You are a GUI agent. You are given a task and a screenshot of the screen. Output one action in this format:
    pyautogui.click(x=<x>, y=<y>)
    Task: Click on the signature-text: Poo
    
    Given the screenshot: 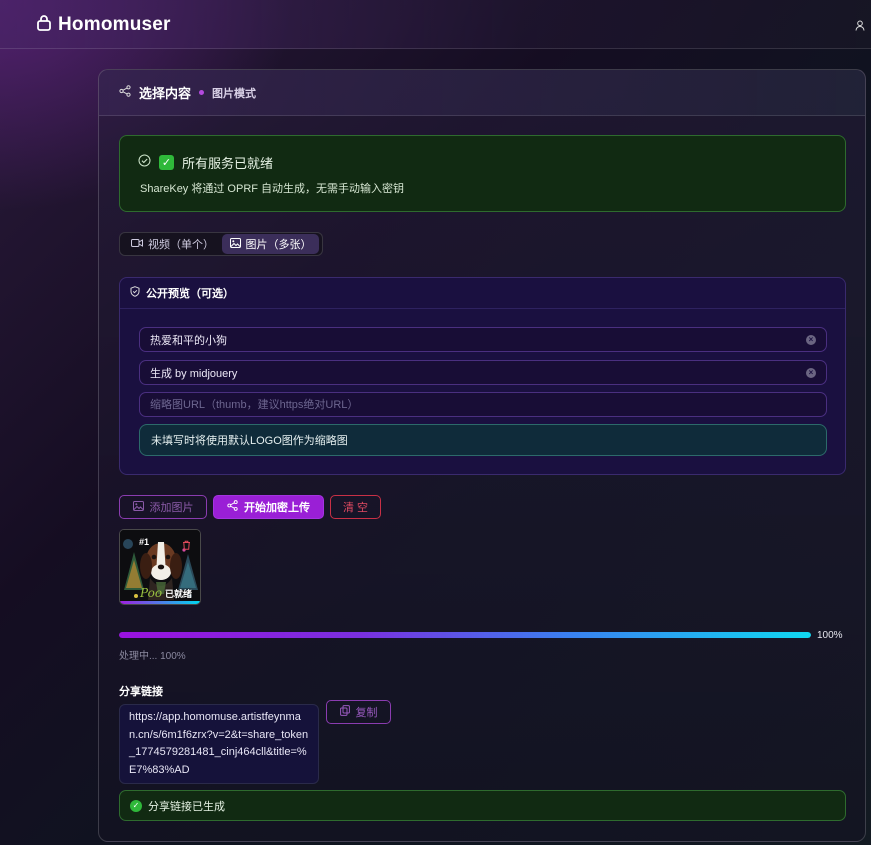 What is the action you would take?
    pyautogui.click(x=151, y=593)
    